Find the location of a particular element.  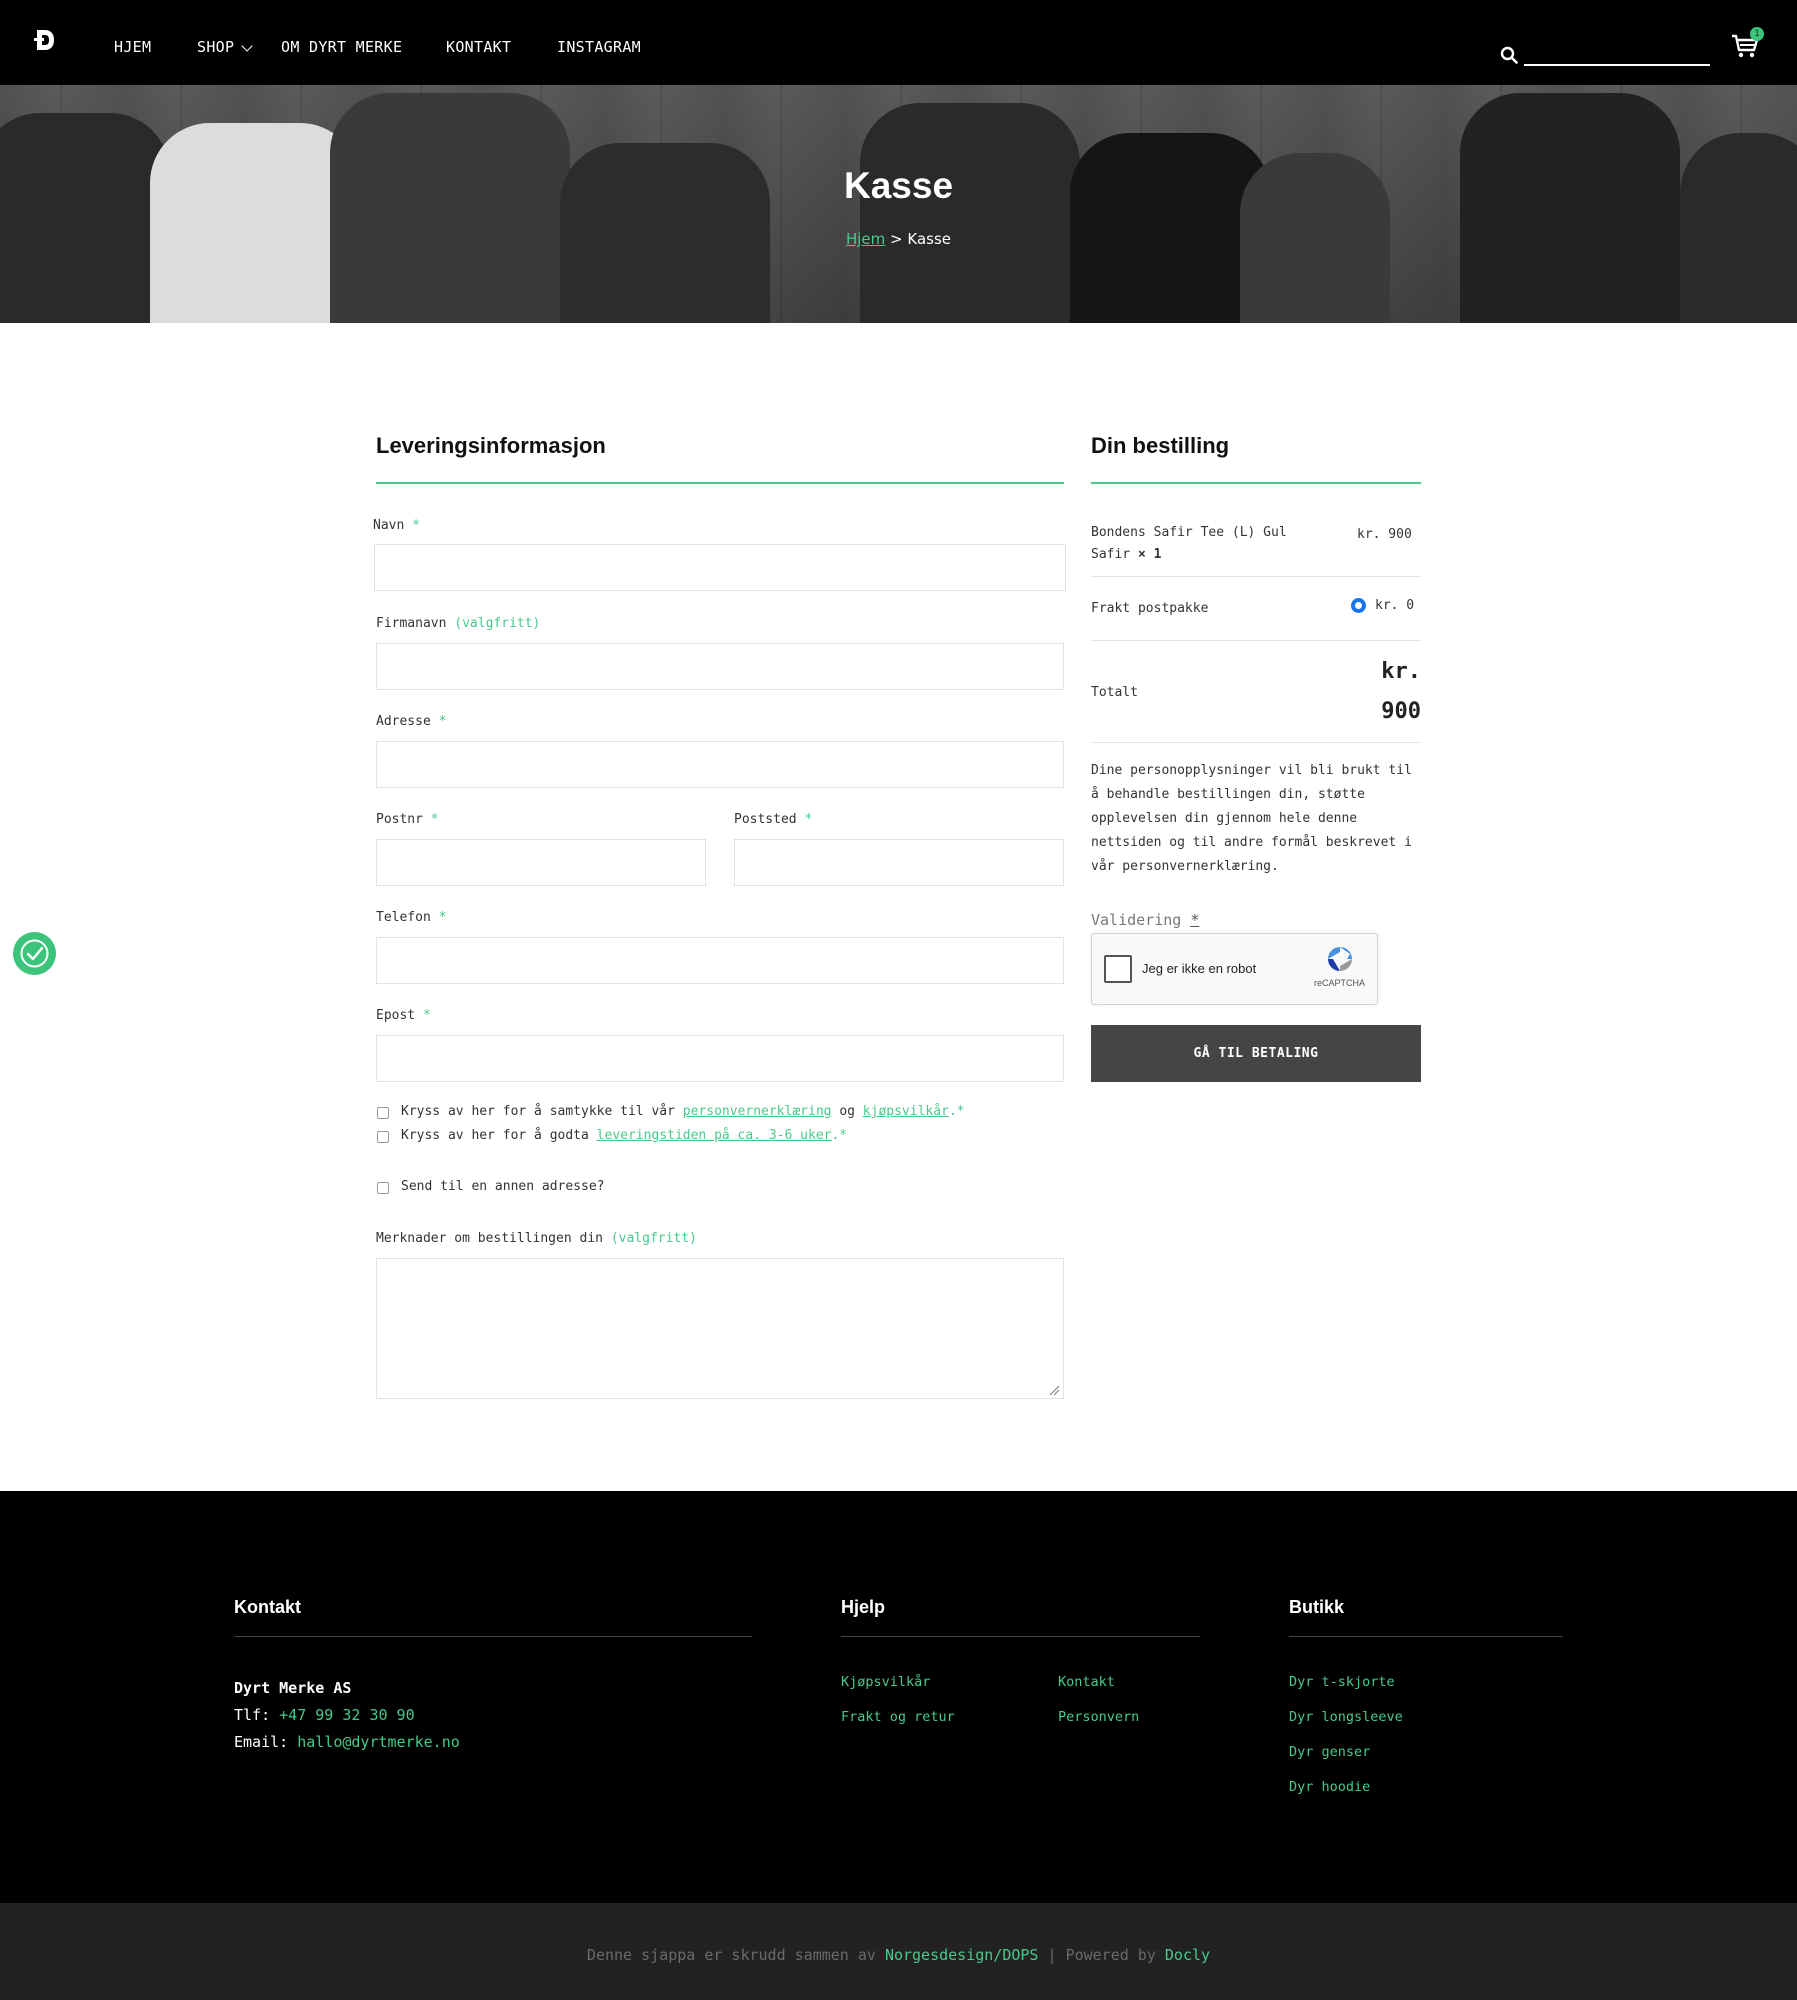

footer-phone: Tlf: +47 99 32 30 90 is located at coordinates (324, 1715).